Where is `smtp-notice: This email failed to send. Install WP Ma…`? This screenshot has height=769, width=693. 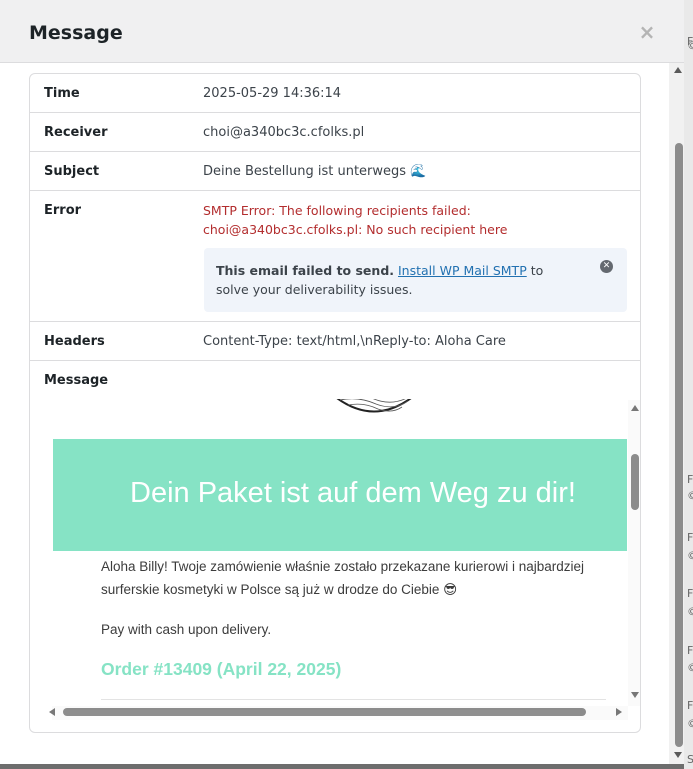 smtp-notice: This email failed to send. Install WP Ma… is located at coordinates (415, 280).